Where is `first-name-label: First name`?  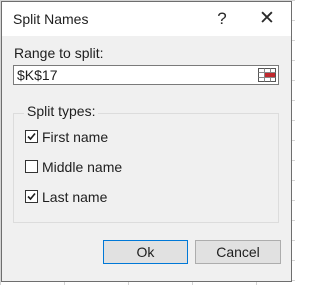 first-name-label: First name is located at coordinates (75, 137).